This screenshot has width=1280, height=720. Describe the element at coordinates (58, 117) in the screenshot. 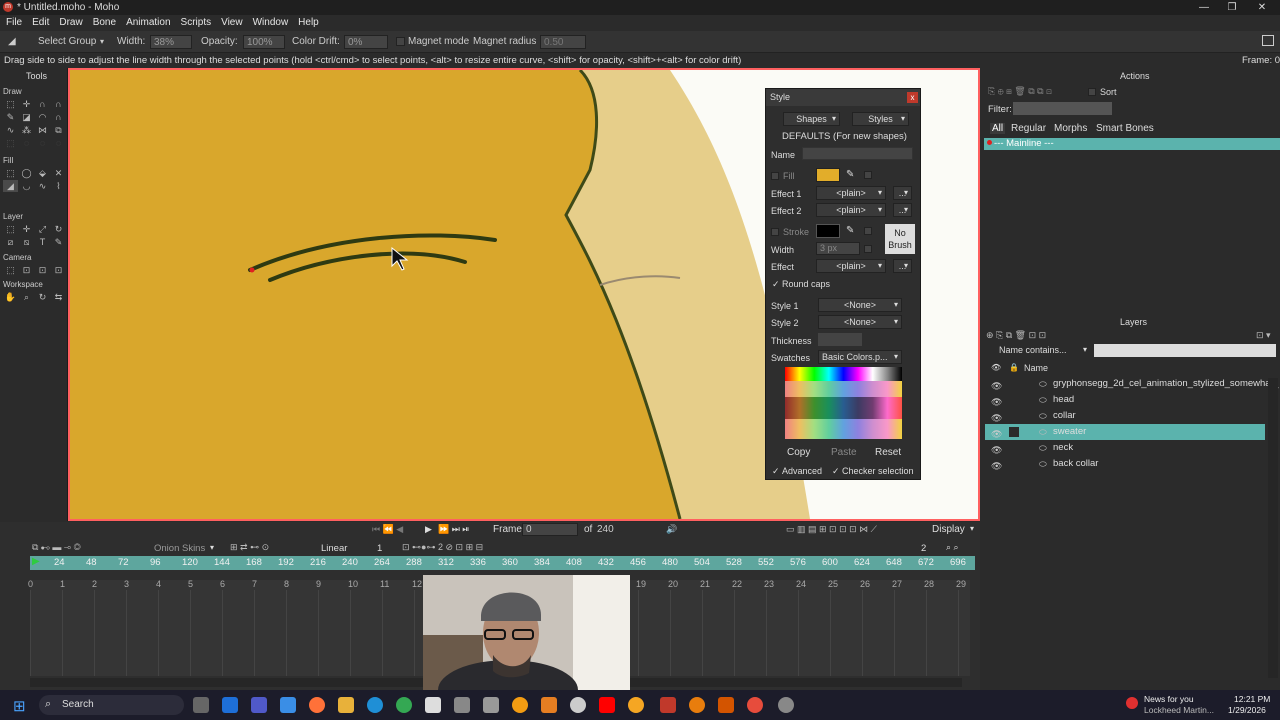

I see `magnet-icon: ∩` at that location.